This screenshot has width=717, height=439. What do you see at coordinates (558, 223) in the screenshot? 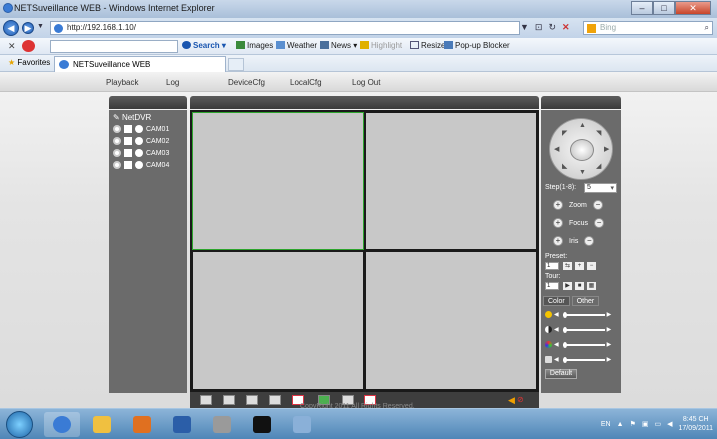
I see `focus-in-button: +` at bounding box center [558, 223].